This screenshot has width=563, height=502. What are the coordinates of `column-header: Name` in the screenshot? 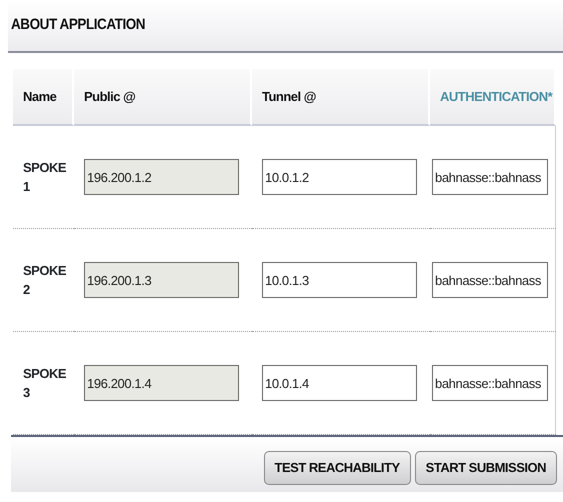 It's located at (43, 97).